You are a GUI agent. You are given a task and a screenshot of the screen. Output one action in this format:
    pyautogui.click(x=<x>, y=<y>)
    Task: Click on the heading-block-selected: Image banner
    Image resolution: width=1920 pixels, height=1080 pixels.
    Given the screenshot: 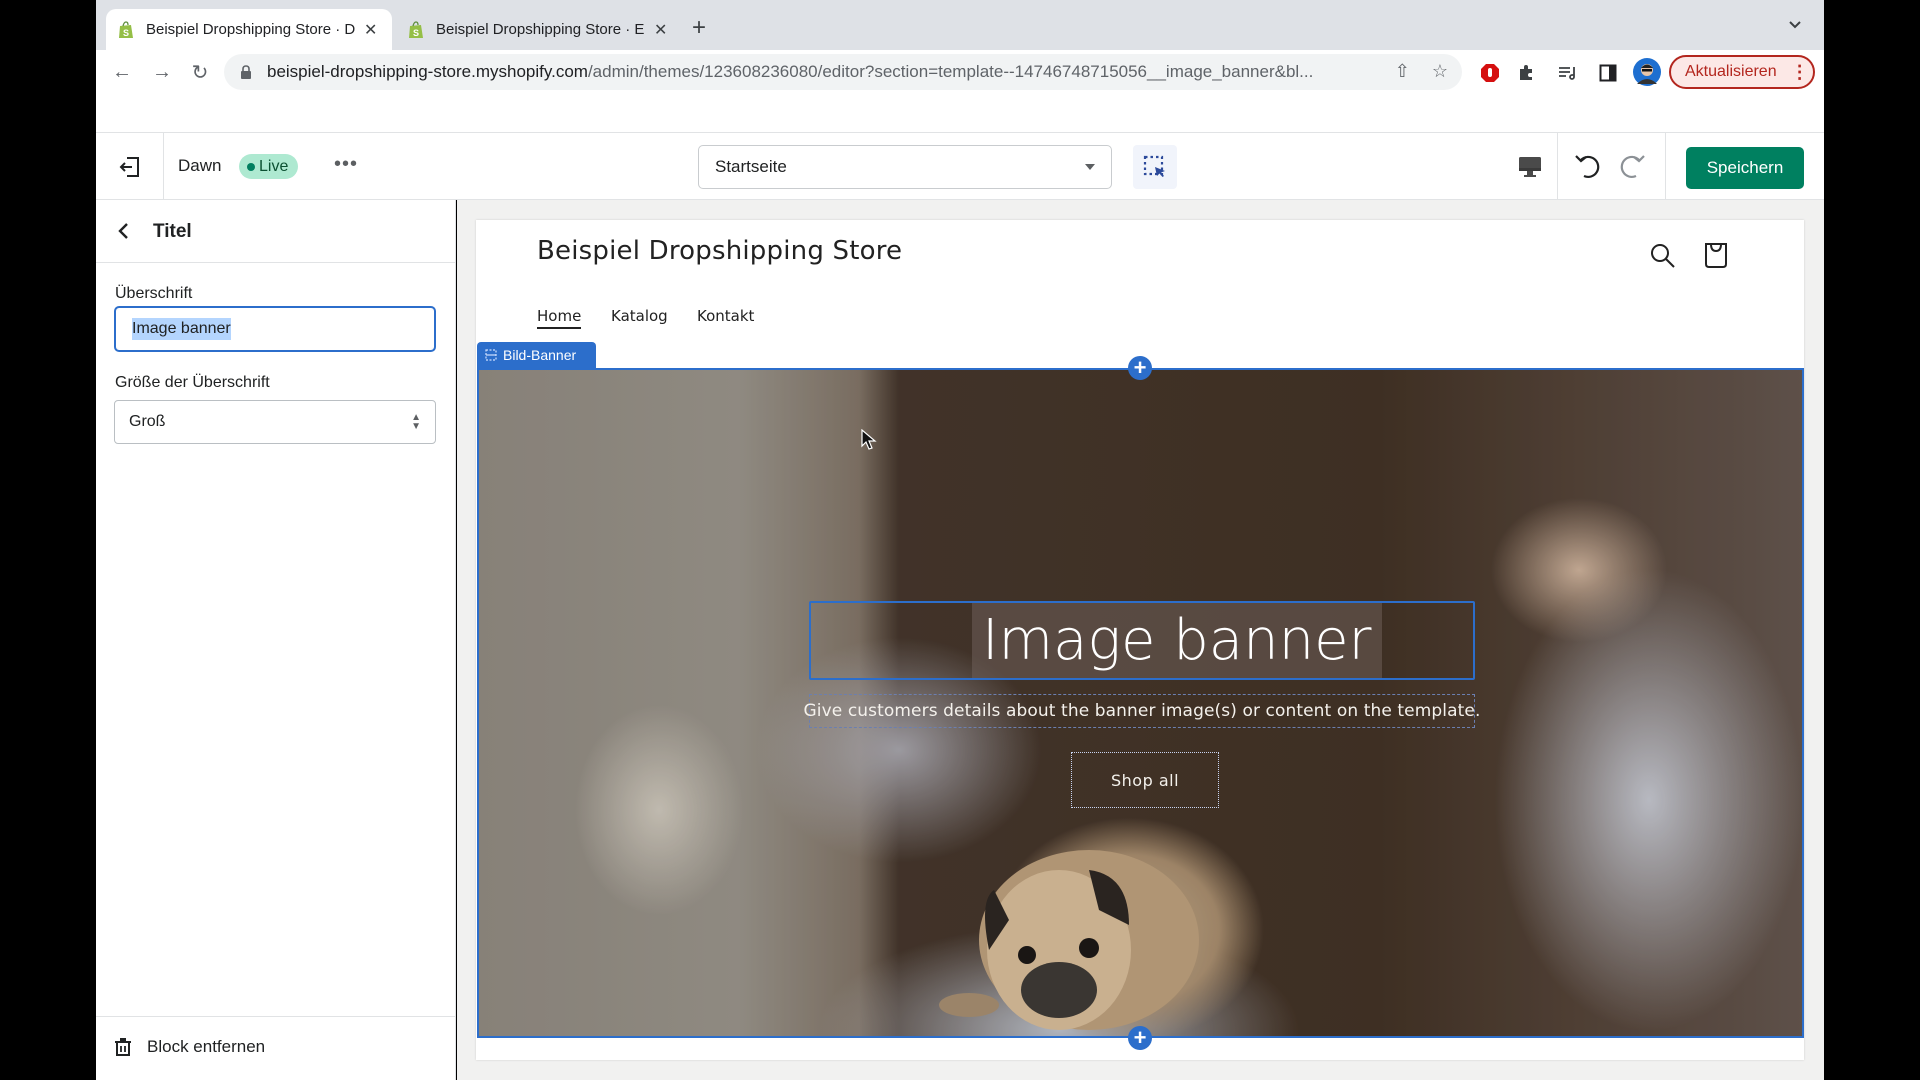 What is the action you would take?
    pyautogui.click(x=1142, y=640)
    